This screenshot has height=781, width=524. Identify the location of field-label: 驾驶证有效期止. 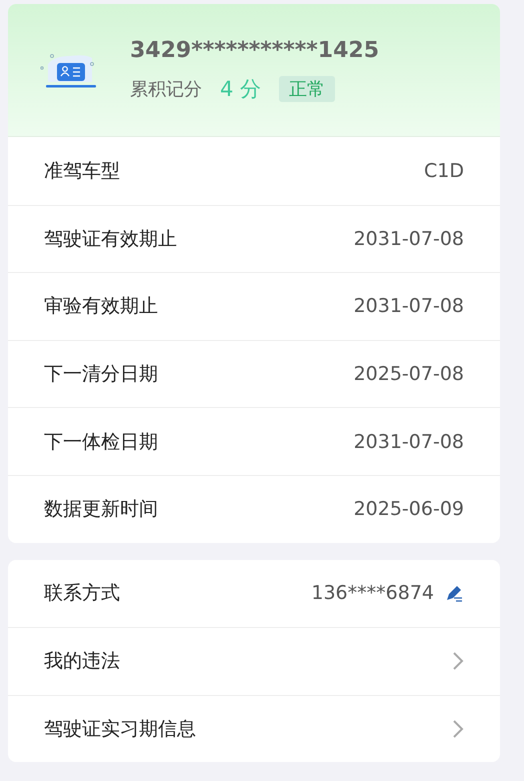
(110, 239).